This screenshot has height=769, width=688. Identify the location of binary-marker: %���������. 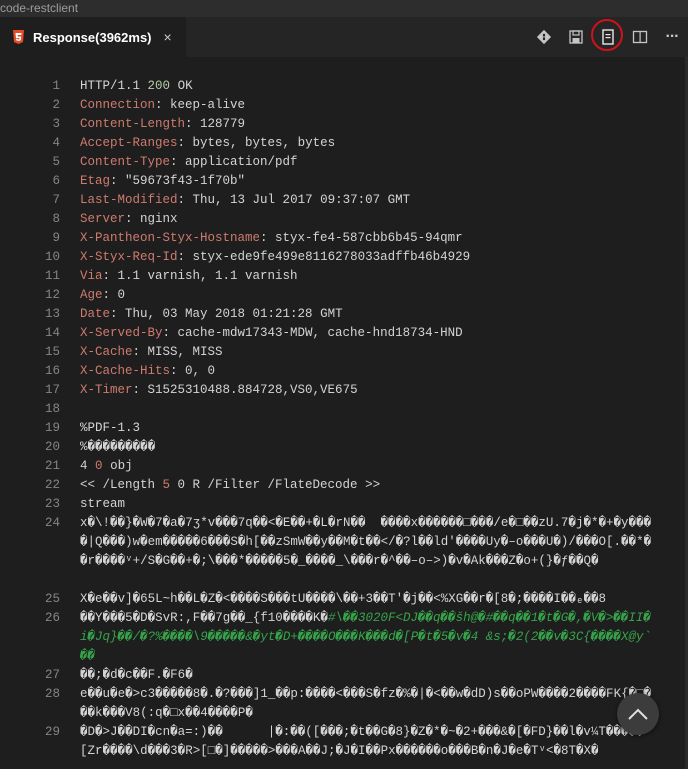
(118, 447).